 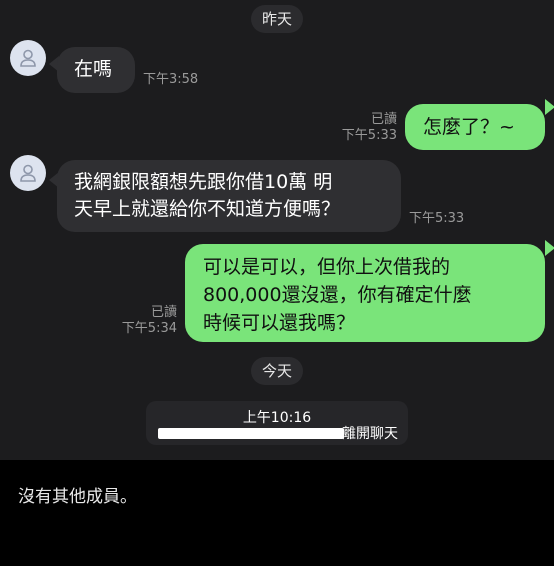 I want to click on message-bubble-outgoing: 怎麼了？~, so click(x=475, y=127).